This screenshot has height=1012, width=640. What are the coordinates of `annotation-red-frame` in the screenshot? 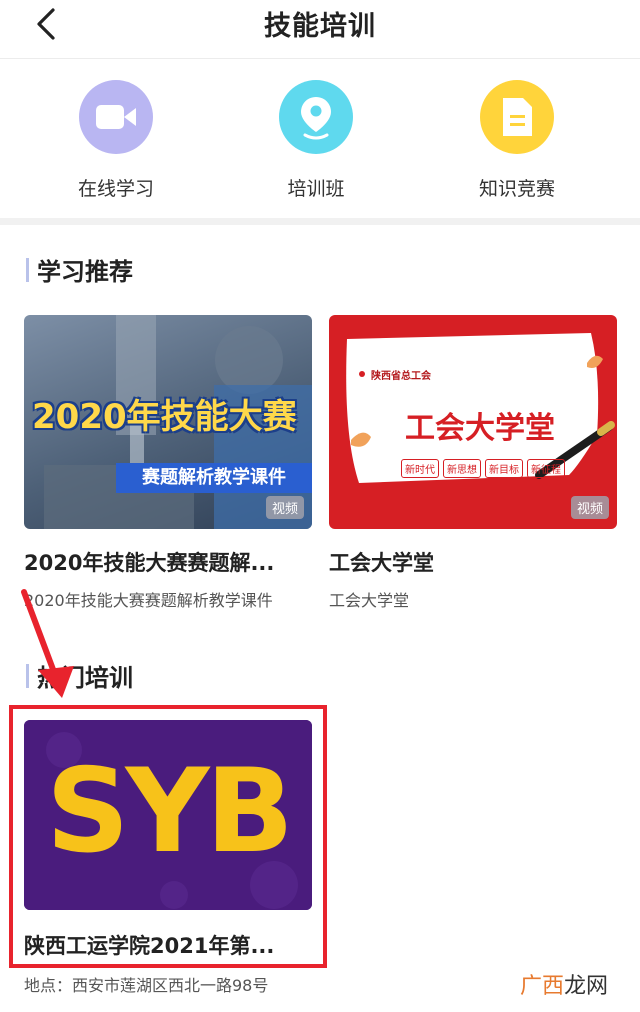 It's located at (168, 836).